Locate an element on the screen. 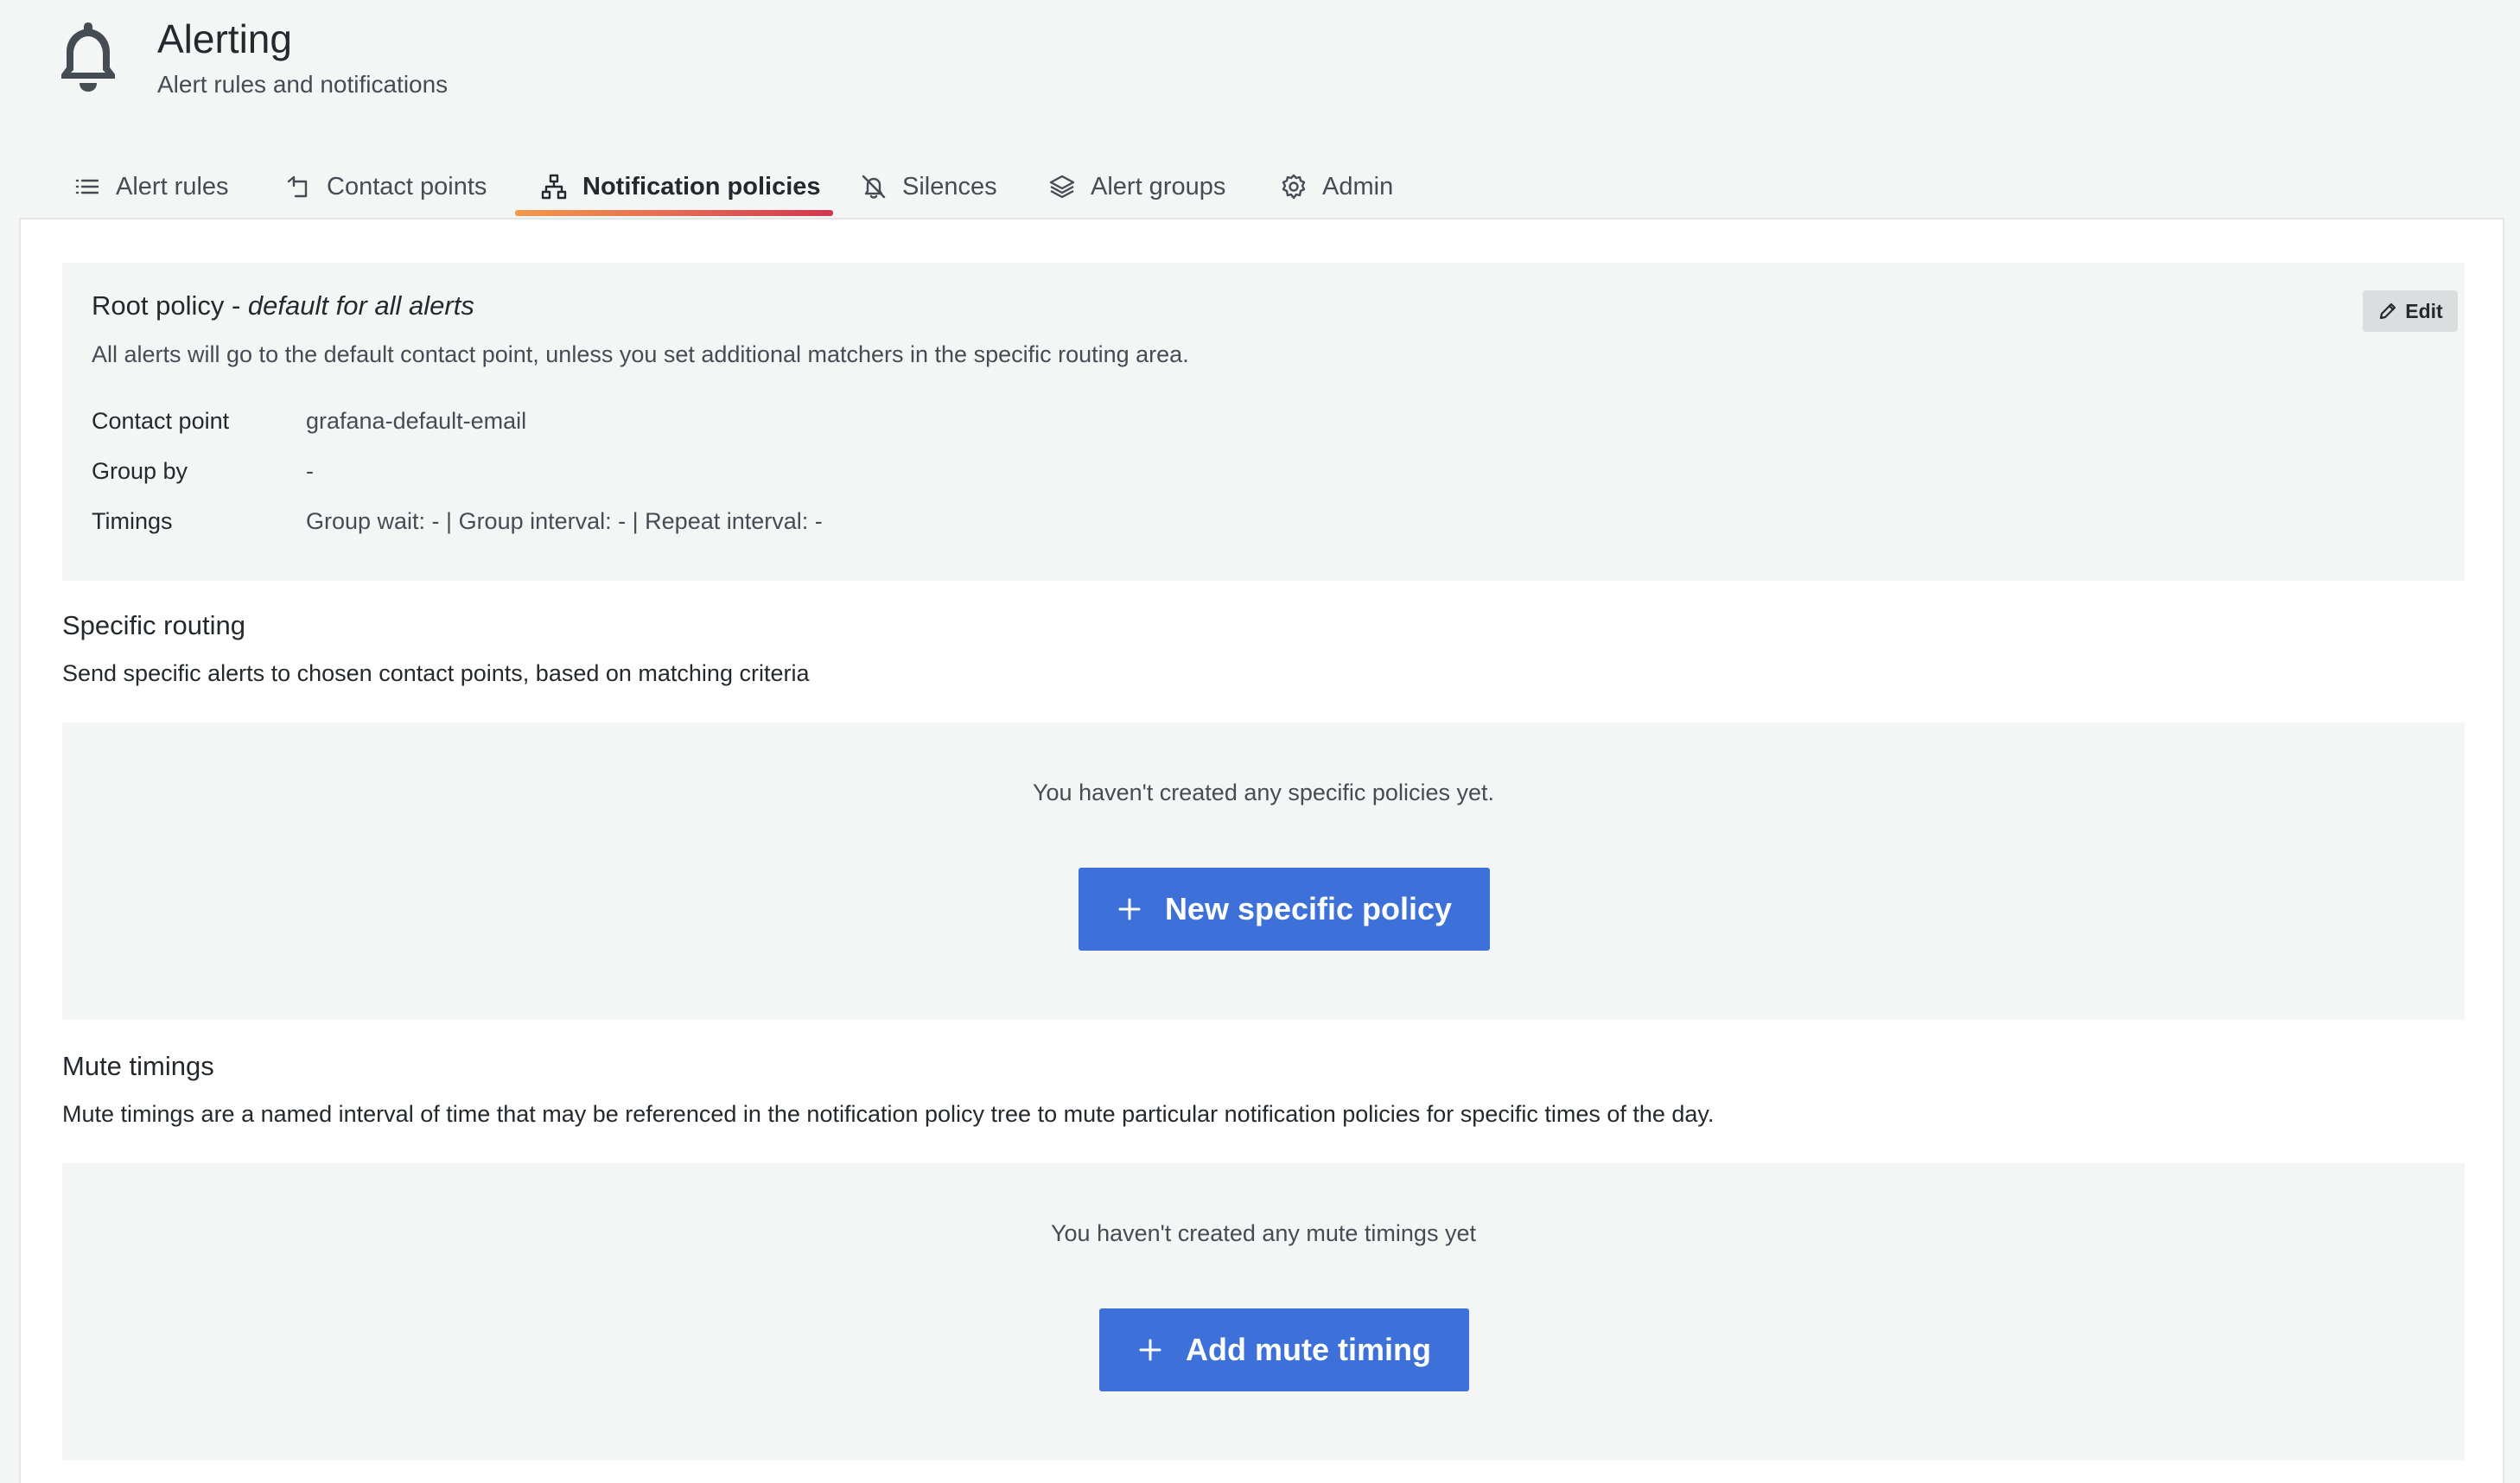 This screenshot has height=1483, width=2520. tab-label: Notification policies is located at coordinates (701, 186).